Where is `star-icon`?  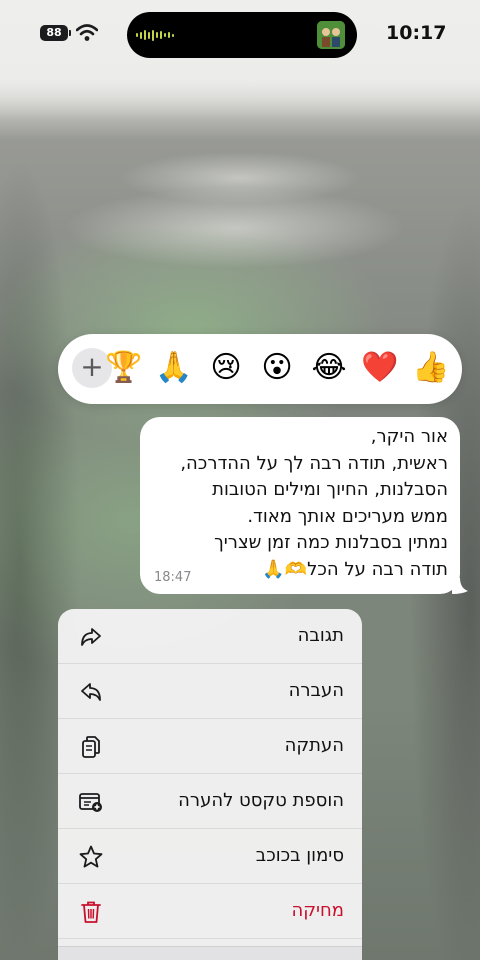
star-icon is located at coordinates (91, 856).